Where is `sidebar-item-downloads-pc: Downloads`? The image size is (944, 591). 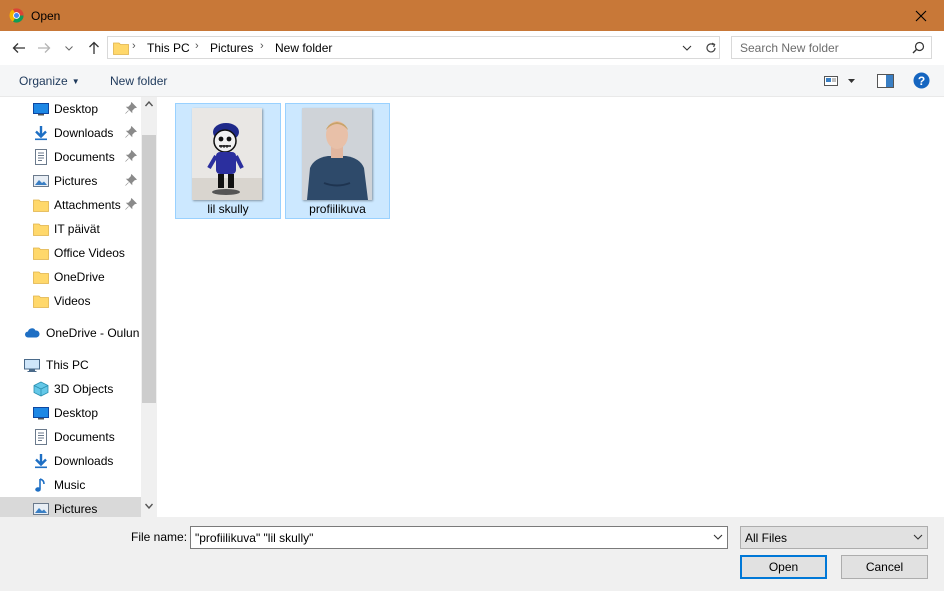 sidebar-item-downloads-pc: Downloads is located at coordinates (70, 461).